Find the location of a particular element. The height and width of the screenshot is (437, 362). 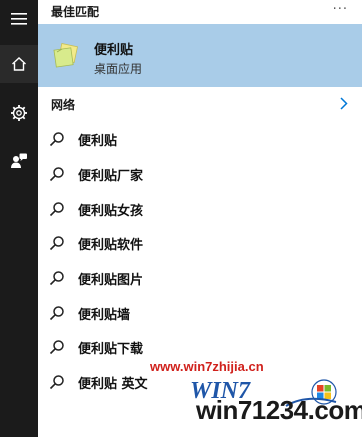

web-suggestion-item: 便利贴 is located at coordinates (200, 139).